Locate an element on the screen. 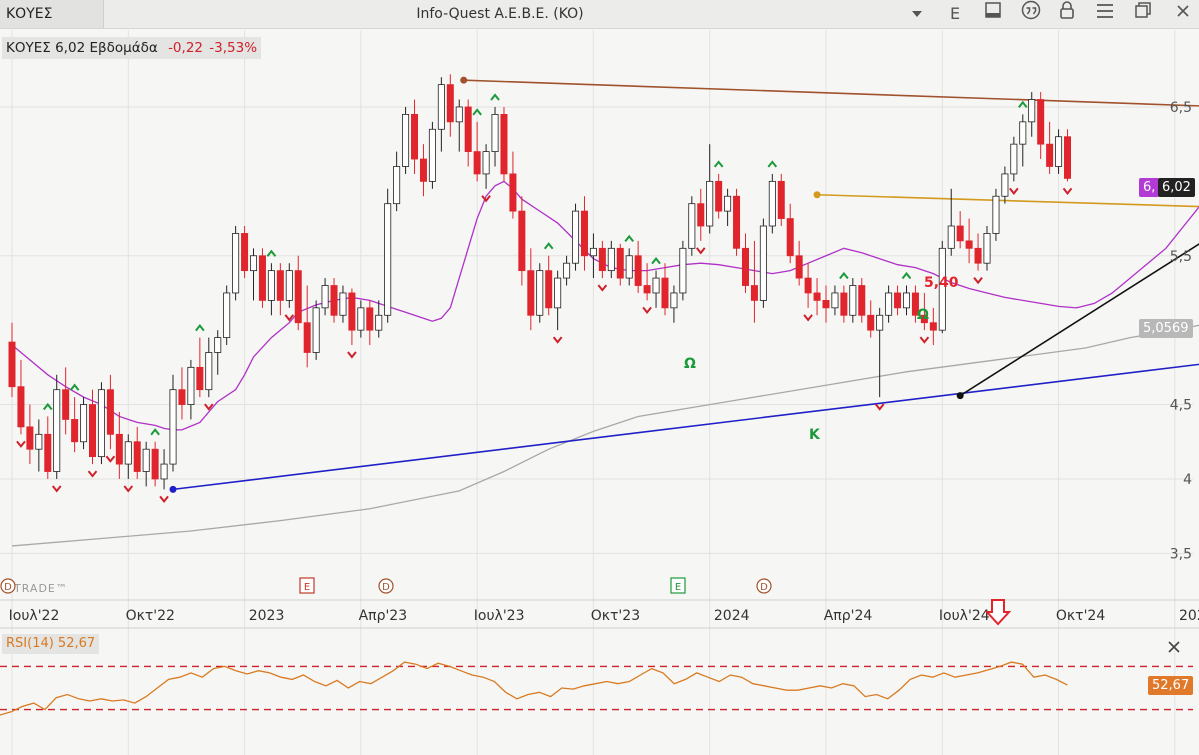 The image size is (1199, 755). earnings-marker-letter: E is located at coordinates (678, 587).